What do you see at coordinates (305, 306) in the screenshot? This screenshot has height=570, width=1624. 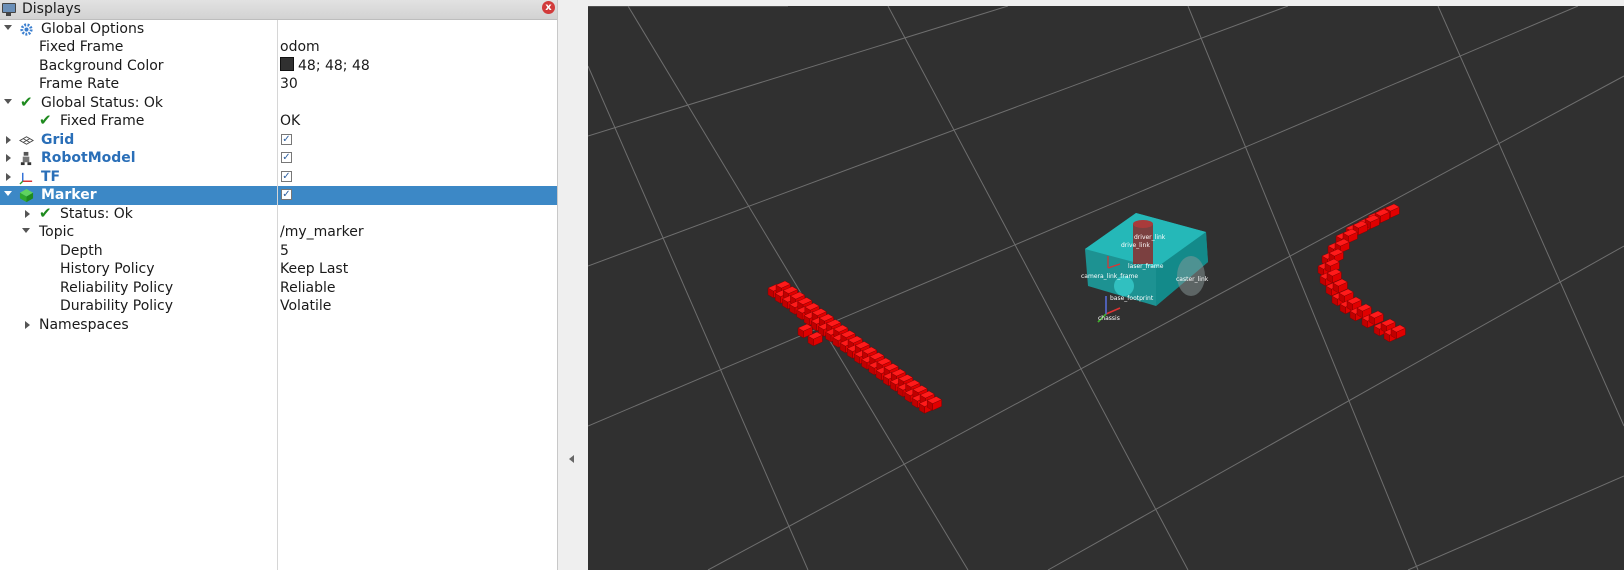 I see `durability-policy-value: Volatile` at bounding box center [305, 306].